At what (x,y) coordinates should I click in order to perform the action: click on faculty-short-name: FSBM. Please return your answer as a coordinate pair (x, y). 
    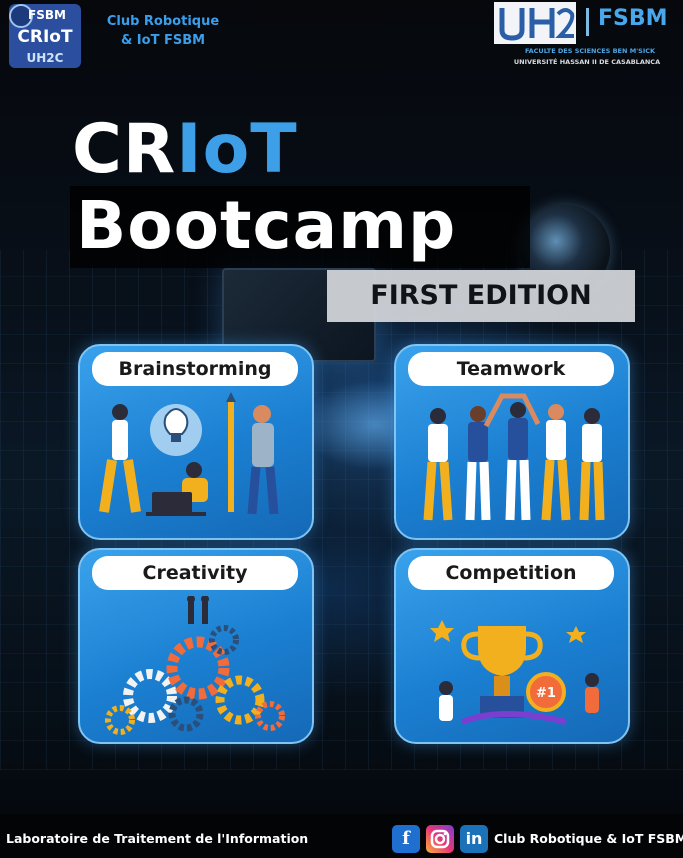
    Looking at the image, I should click on (633, 18).